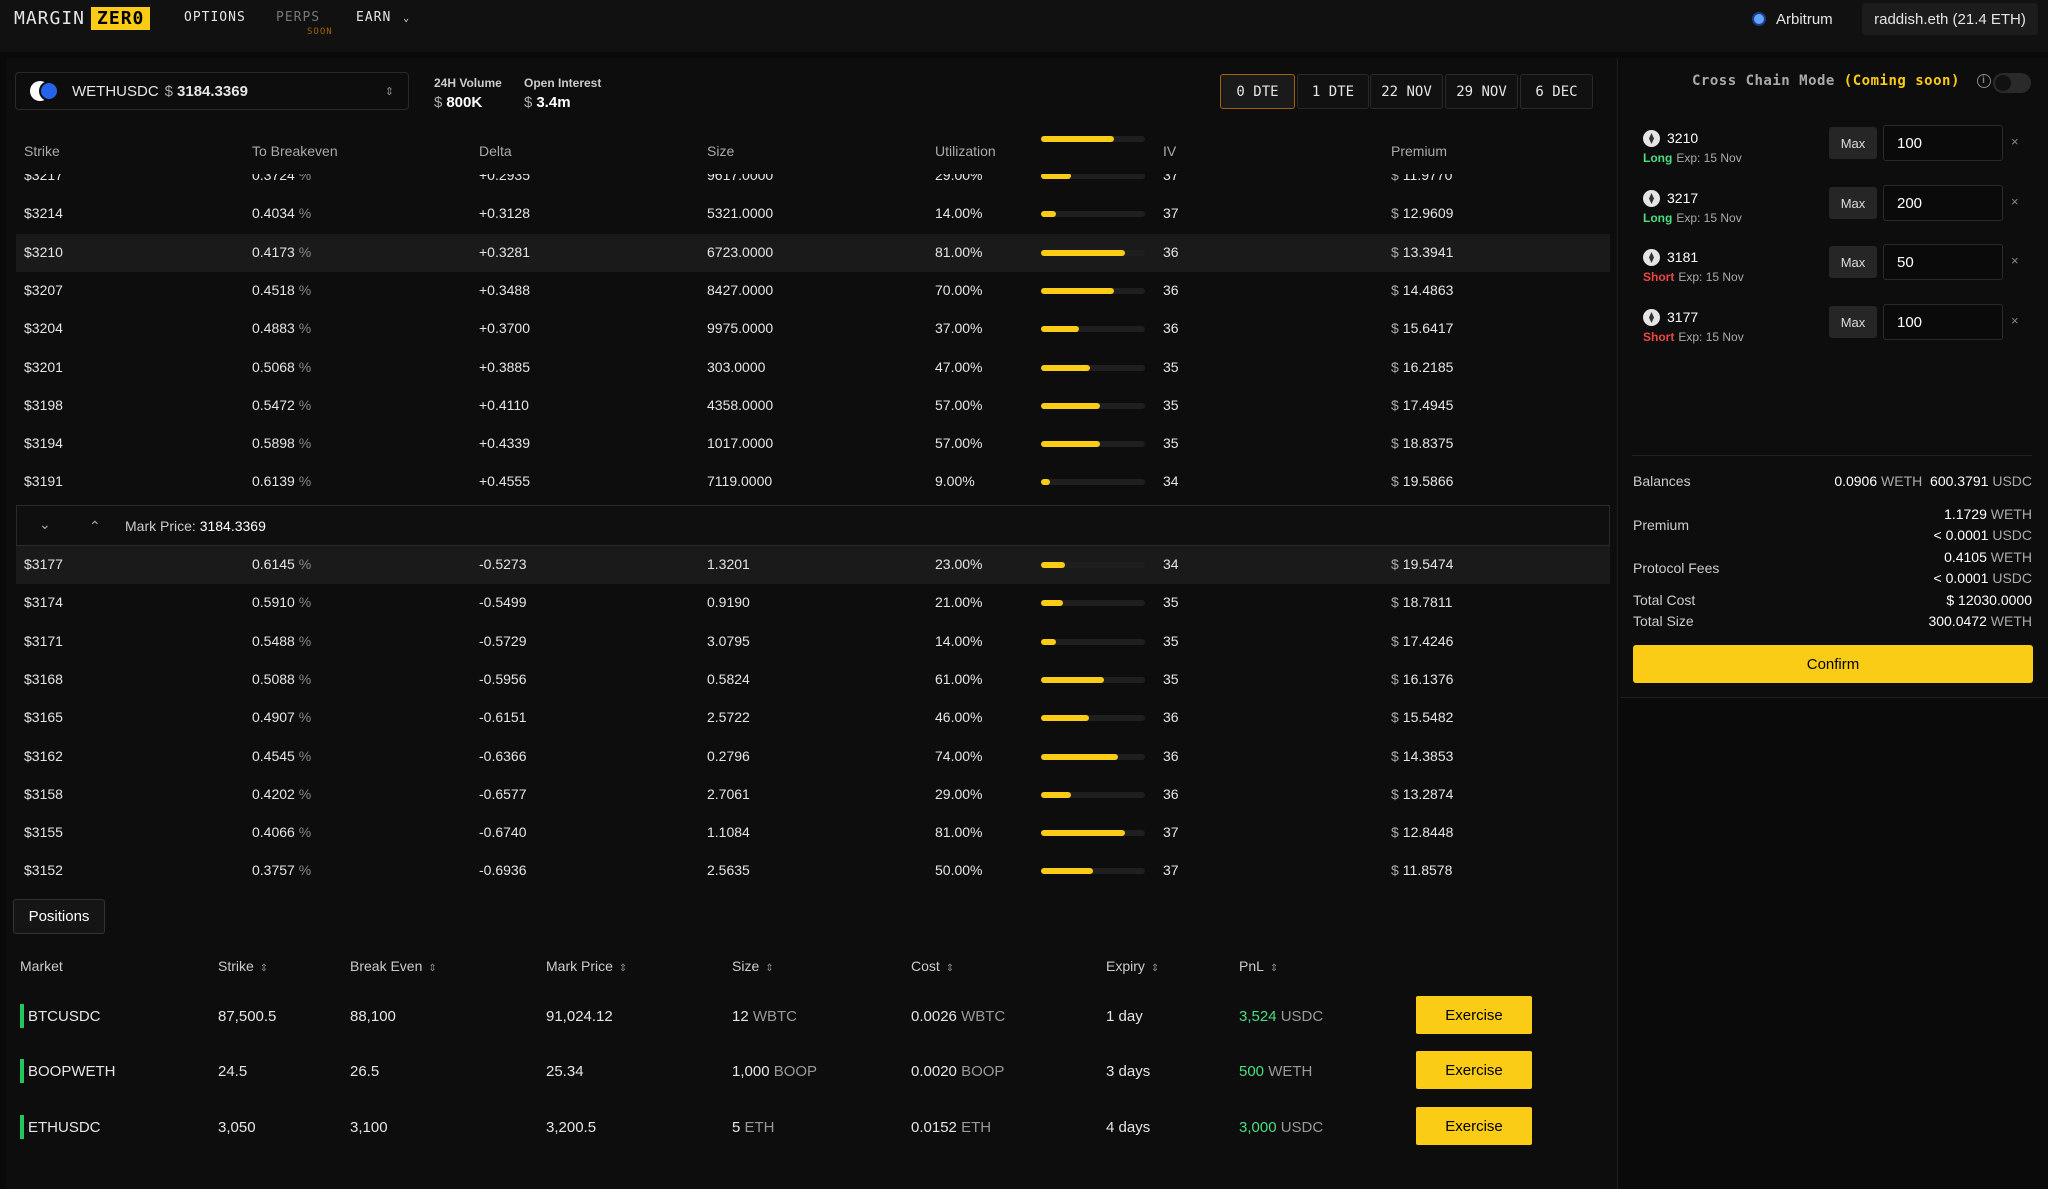 This screenshot has width=2048, height=1189. What do you see at coordinates (407, 18) in the screenshot?
I see `chevron-down-icon: ⌄` at bounding box center [407, 18].